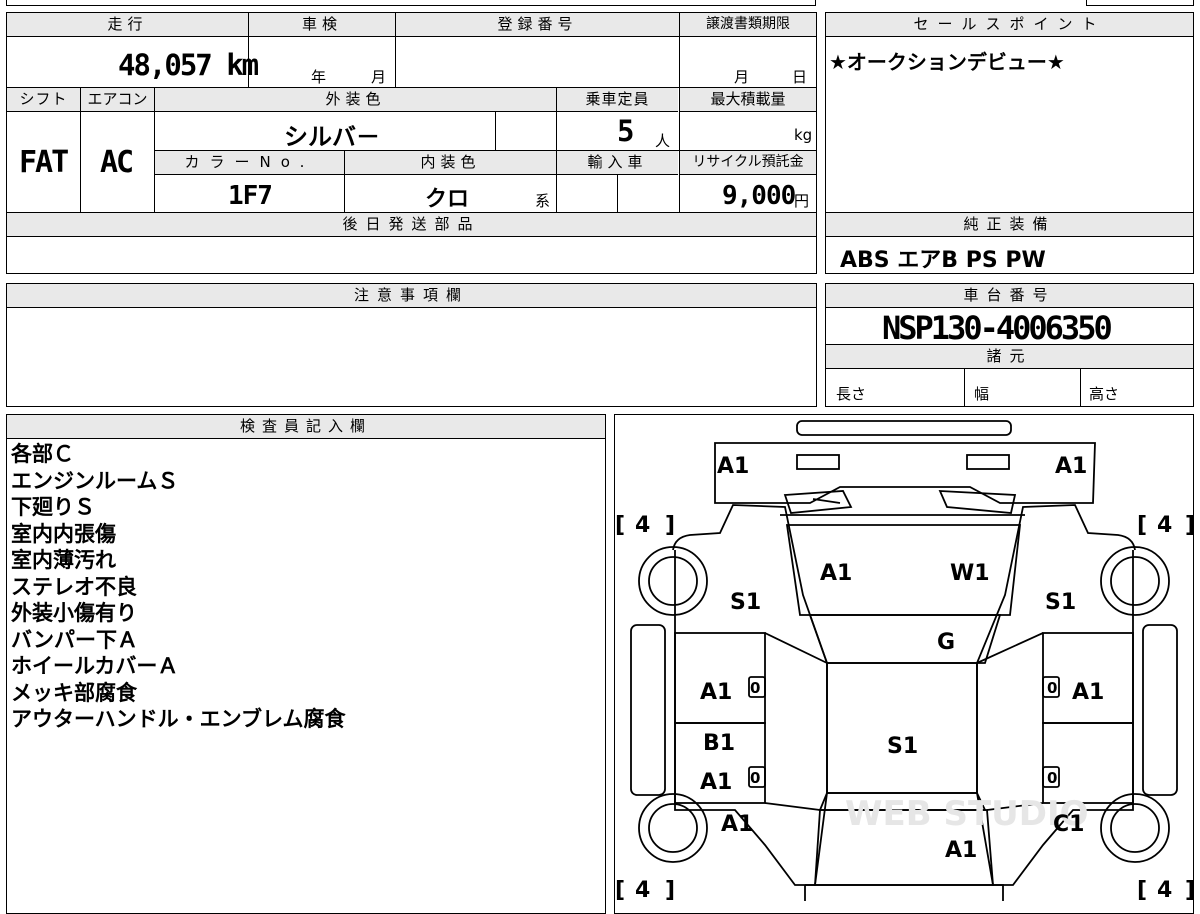 The image size is (1200, 914). What do you see at coordinates (716, 782) in the screenshot?
I see `door-rear-left-grade: A1` at bounding box center [716, 782].